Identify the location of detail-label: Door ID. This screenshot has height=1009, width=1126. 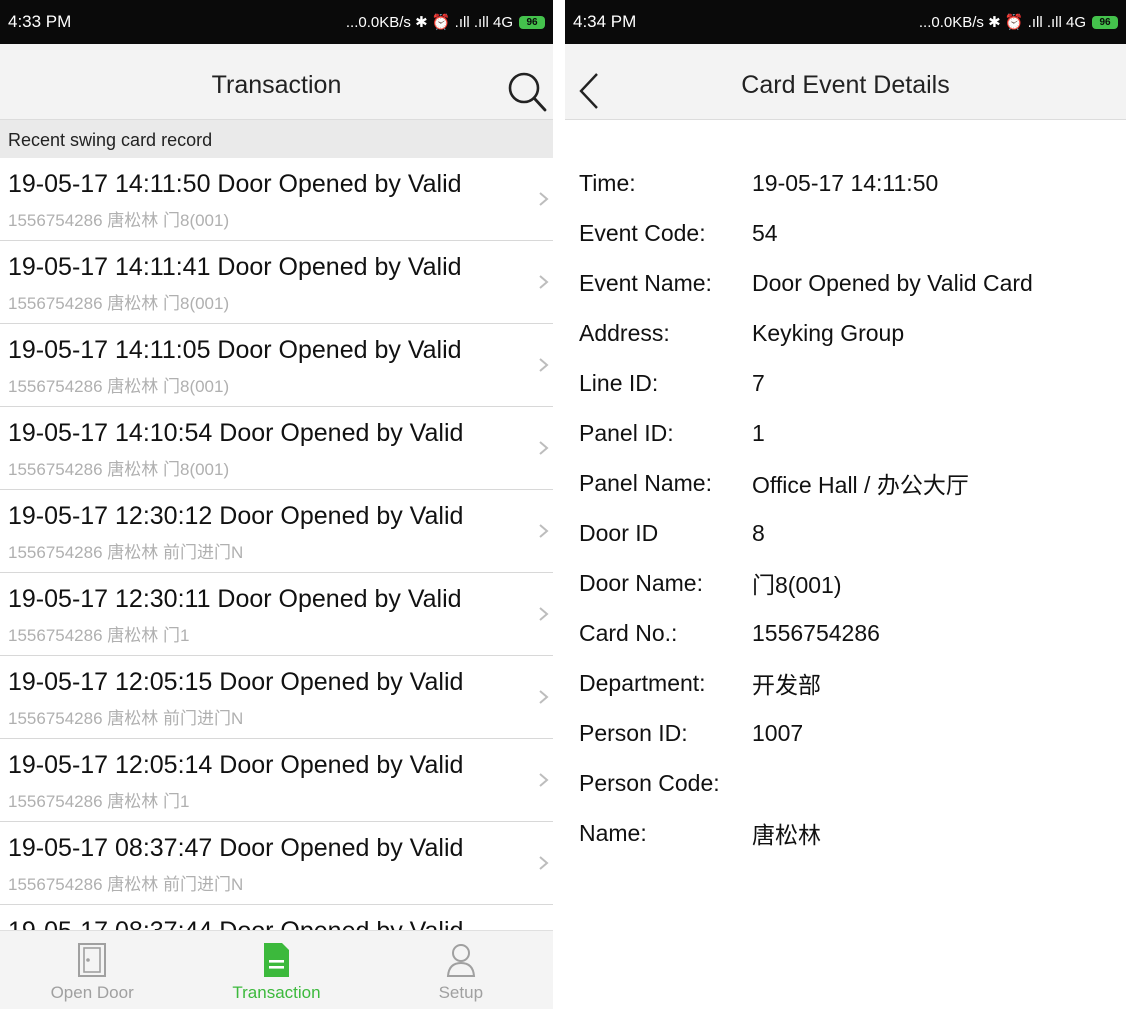
(619, 532).